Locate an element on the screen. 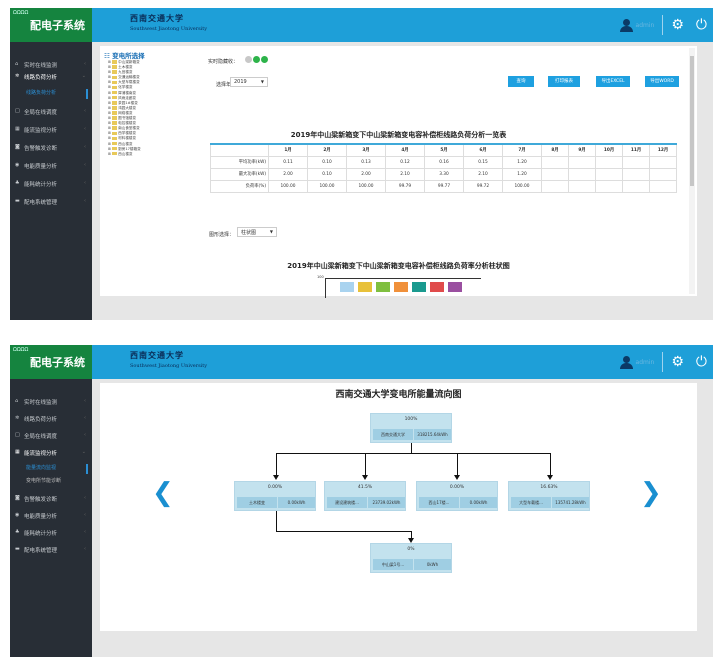 The width and height of the screenshot is (723, 665). tree-node-label: 厨房17楼箱变 is located at coordinates (129, 148).